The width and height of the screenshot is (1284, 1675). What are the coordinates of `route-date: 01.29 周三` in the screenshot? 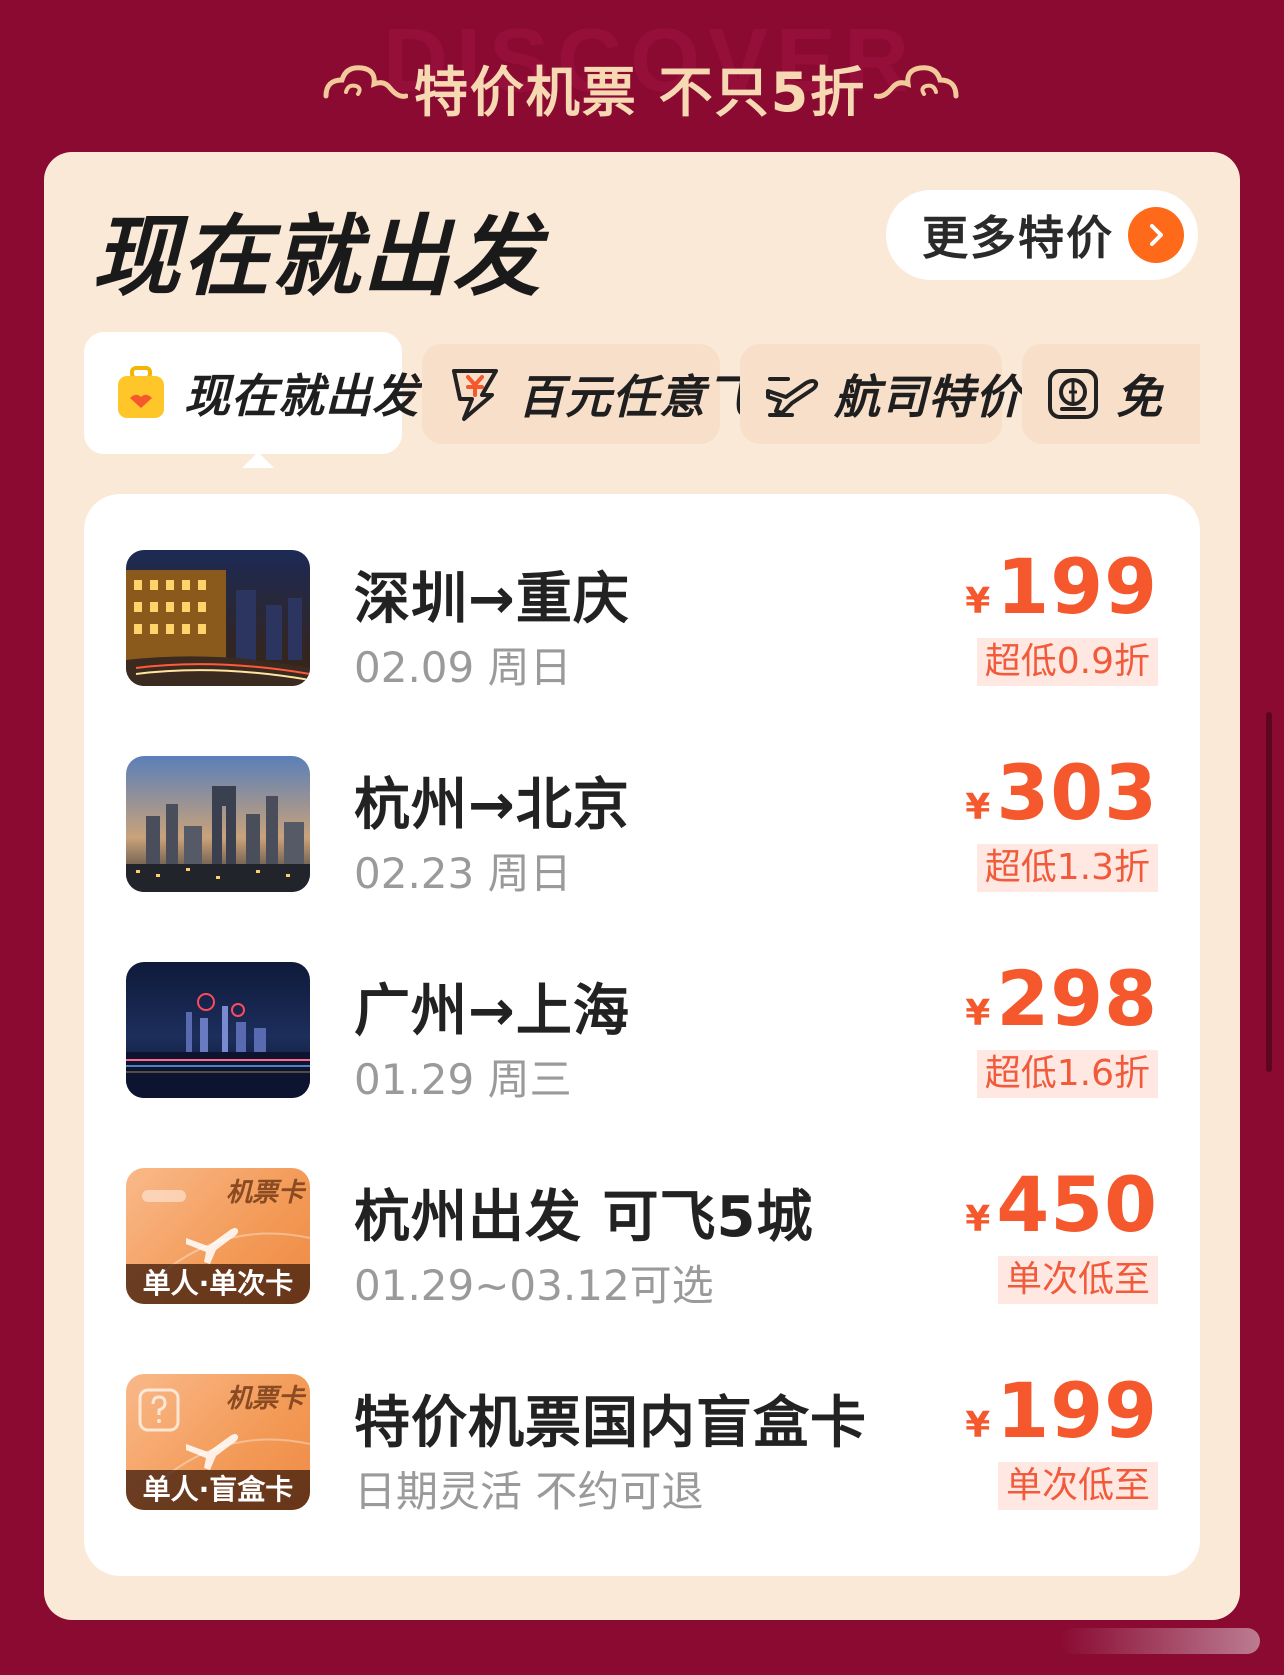 It's located at (463, 1079).